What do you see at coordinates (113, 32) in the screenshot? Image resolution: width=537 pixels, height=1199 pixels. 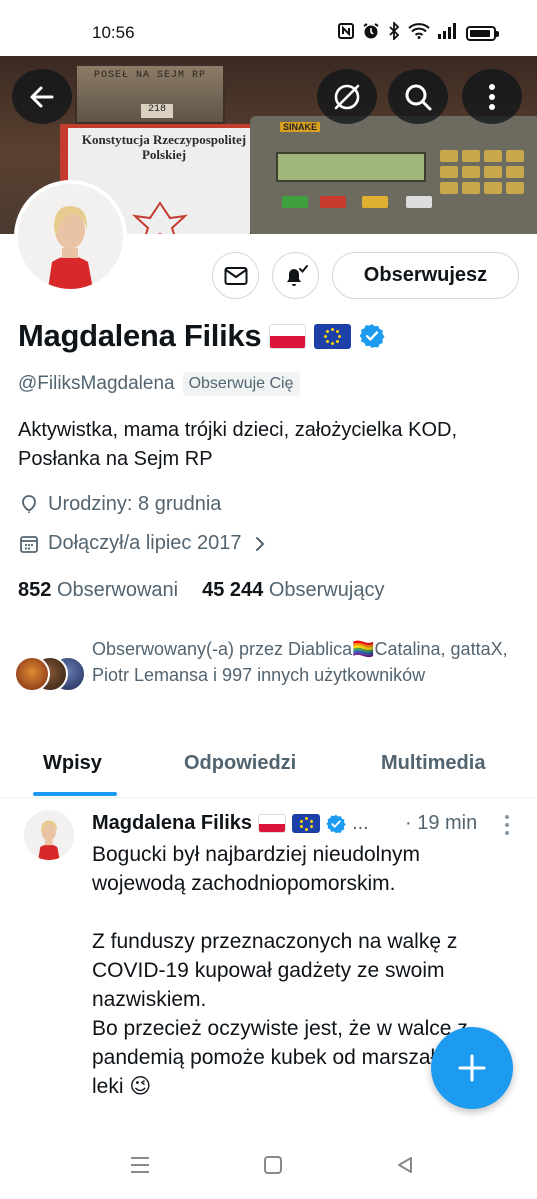 I see `status-time: 10:56` at bounding box center [113, 32].